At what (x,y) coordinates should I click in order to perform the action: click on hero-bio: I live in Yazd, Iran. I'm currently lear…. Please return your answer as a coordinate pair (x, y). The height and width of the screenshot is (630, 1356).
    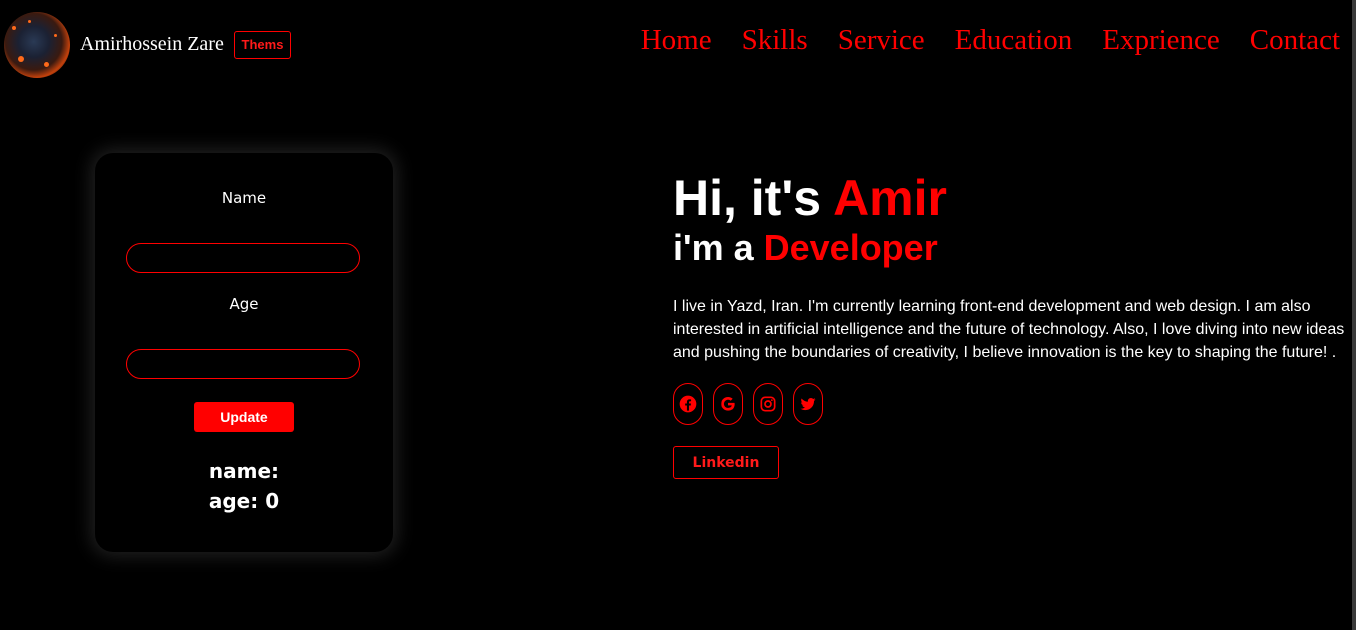
    Looking at the image, I should click on (1009, 329).